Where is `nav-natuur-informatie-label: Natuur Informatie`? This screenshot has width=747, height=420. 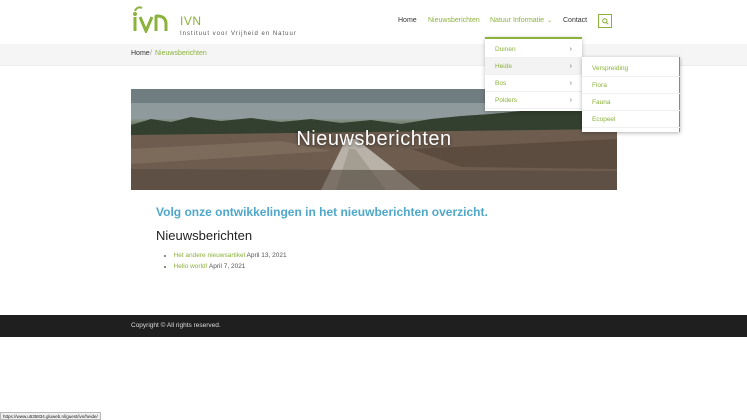 nav-natuur-informatie-label: Natuur Informatie is located at coordinates (517, 20).